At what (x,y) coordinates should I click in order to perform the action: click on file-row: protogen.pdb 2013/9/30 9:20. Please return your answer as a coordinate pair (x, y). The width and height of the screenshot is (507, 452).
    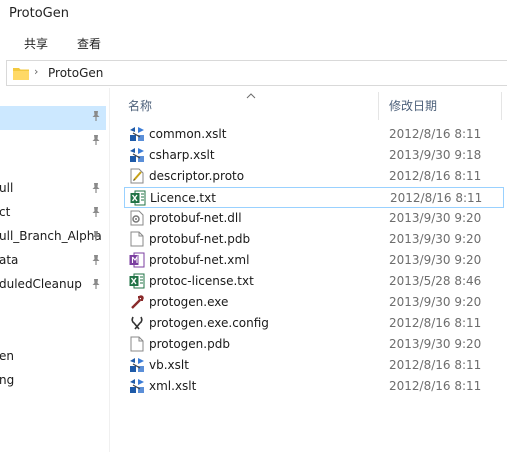
    Looking at the image, I should click on (314, 344).